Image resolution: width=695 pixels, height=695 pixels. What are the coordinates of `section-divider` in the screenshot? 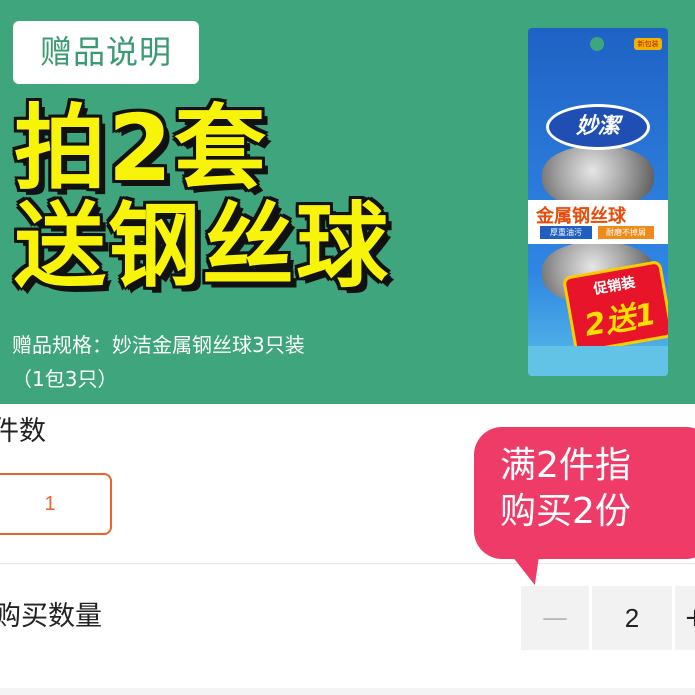 It's located at (347, 563).